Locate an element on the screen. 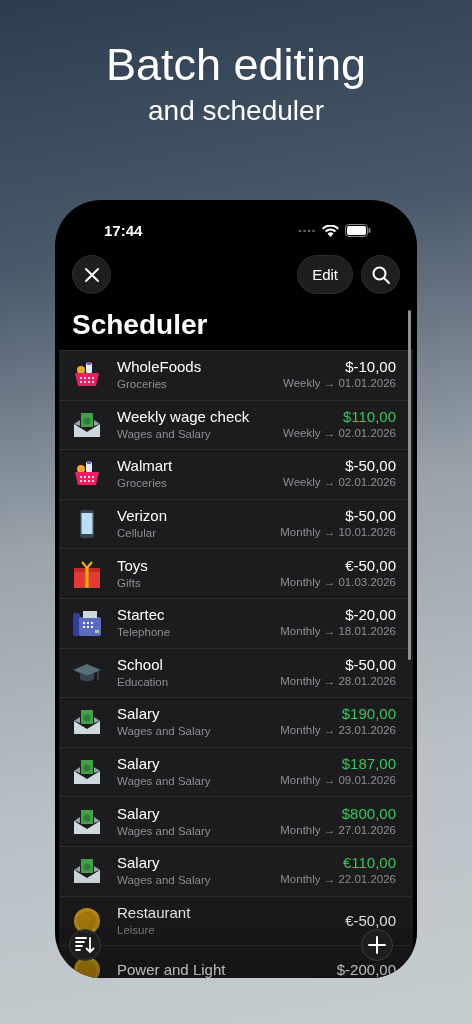 The image size is (472, 1024). transaction-row: School Education $-50,00 Monthly → 28.01.2026 is located at coordinates (236, 672).